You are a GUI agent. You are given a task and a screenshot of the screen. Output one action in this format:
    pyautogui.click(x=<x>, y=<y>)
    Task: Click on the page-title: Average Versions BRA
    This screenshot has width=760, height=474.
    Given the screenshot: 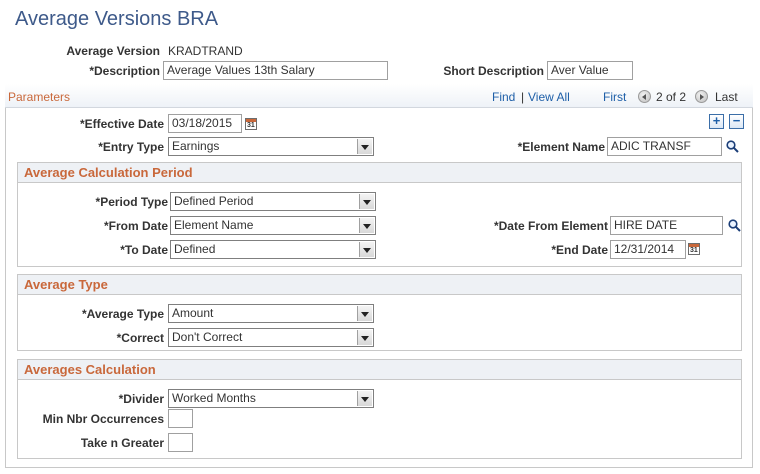 What is the action you would take?
    pyautogui.click(x=117, y=19)
    